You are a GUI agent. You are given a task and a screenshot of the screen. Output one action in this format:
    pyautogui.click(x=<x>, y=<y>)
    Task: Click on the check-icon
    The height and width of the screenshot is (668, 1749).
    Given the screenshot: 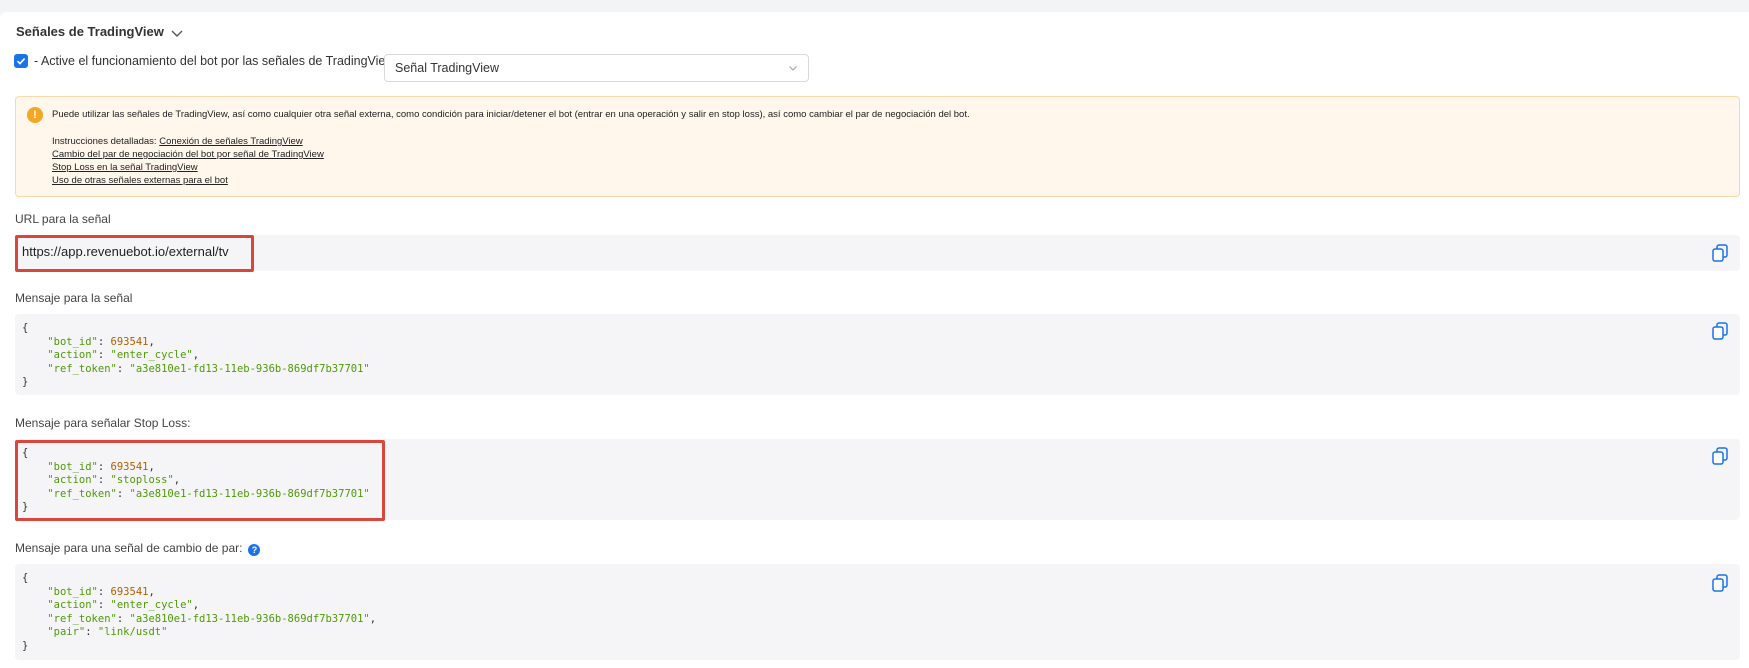 What is the action you would take?
    pyautogui.click(x=21, y=61)
    